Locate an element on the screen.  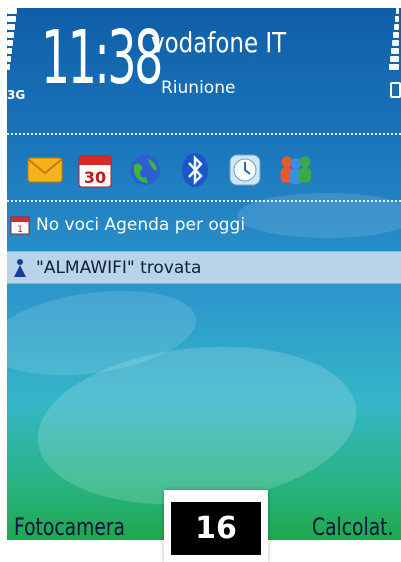
wifi-text: "ALMAWIFI" trovata is located at coordinates (119, 267).